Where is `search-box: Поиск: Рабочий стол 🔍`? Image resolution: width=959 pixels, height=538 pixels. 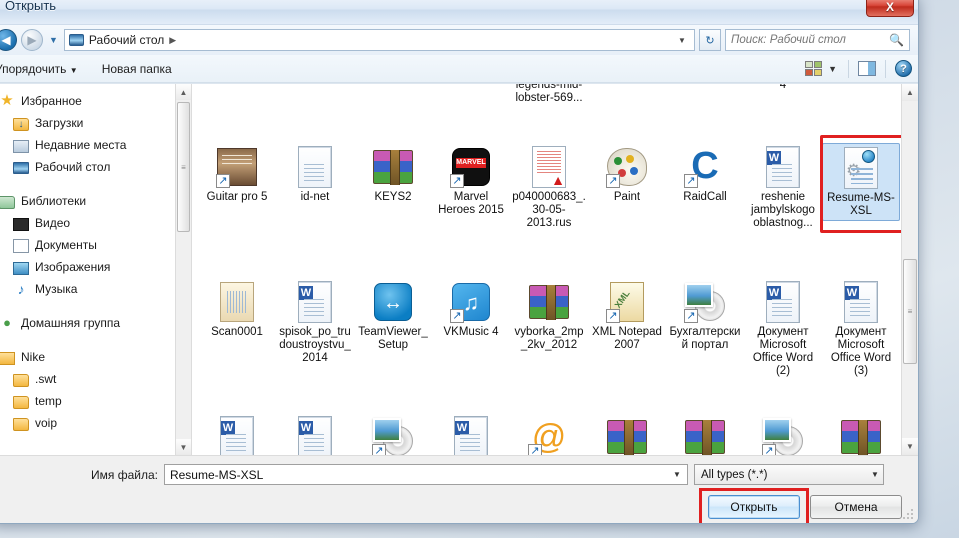 search-box: Поиск: Рабочий стол 🔍 is located at coordinates (817, 40).